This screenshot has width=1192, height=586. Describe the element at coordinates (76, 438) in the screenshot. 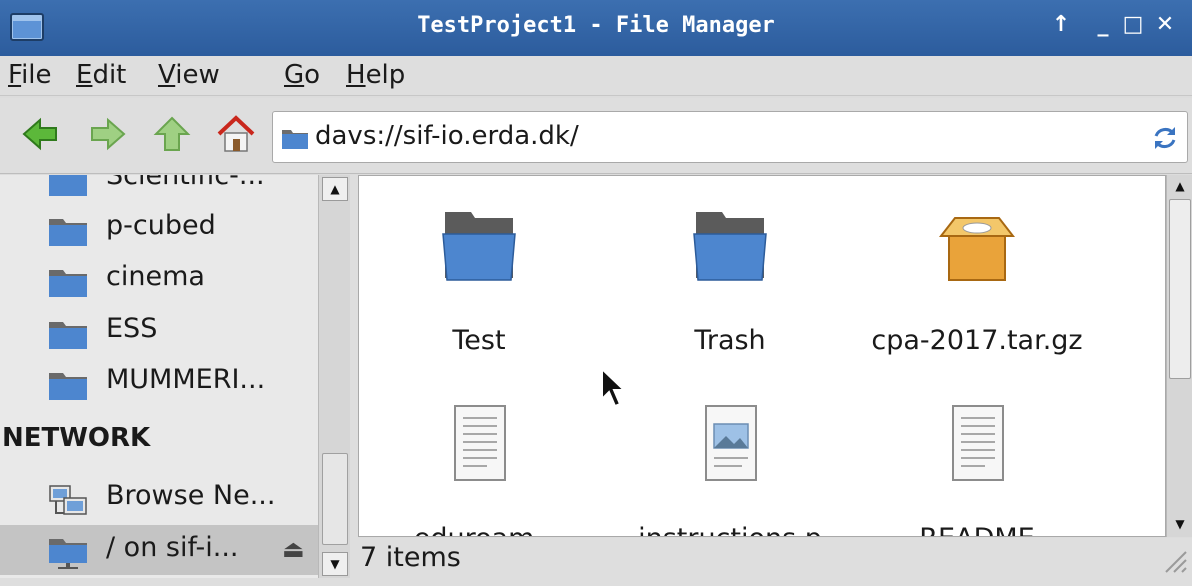

I see `network-heading: NETWORK` at that location.